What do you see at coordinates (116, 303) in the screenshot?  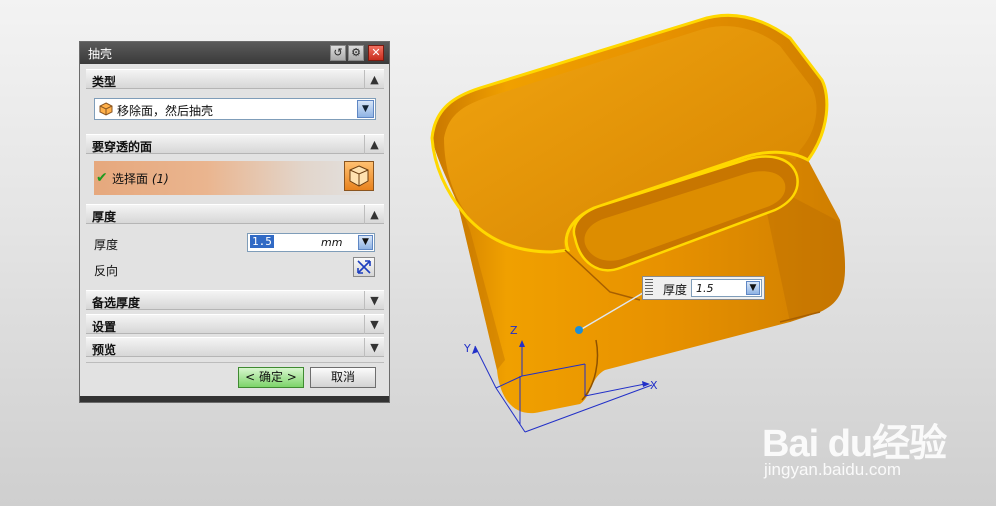 I see `section-alt-thickness-label: 备选厚度` at bounding box center [116, 303].